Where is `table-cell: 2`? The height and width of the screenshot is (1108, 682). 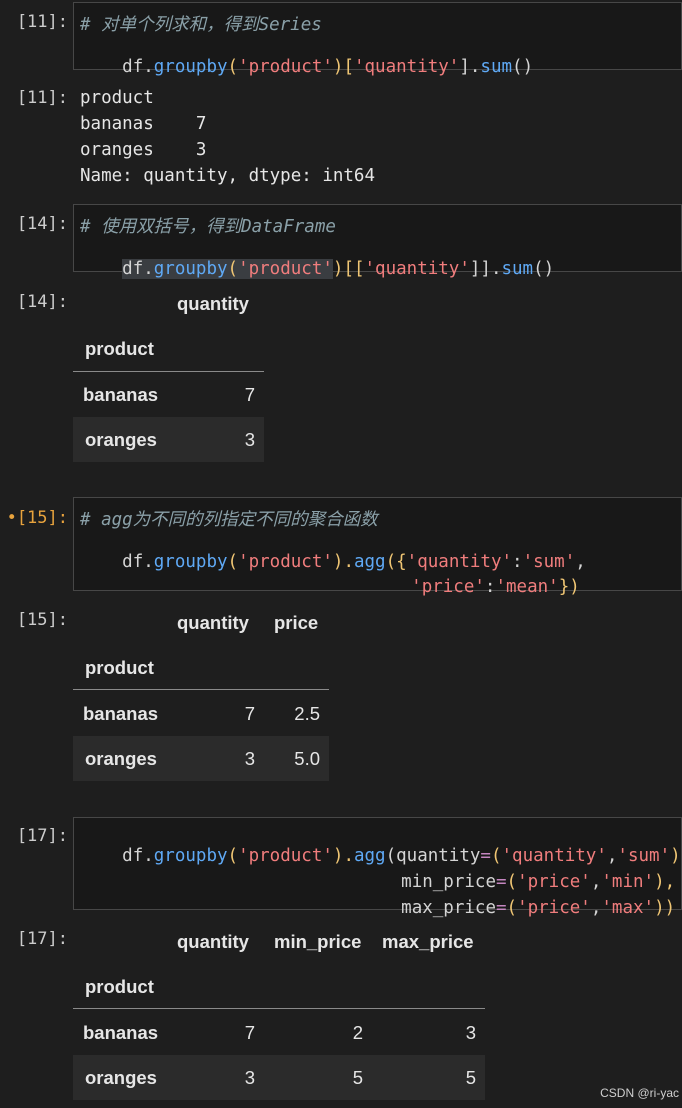 table-cell: 2 is located at coordinates (357, 1032).